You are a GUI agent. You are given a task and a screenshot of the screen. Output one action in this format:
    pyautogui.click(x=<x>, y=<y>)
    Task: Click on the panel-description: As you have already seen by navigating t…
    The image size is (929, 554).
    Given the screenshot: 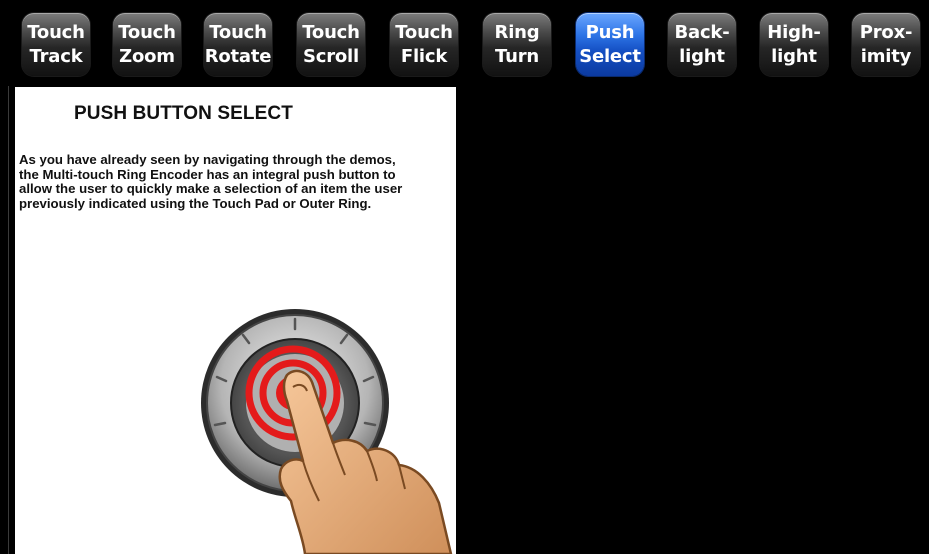 What is the action you would take?
    pyautogui.click(x=211, y=181)
    